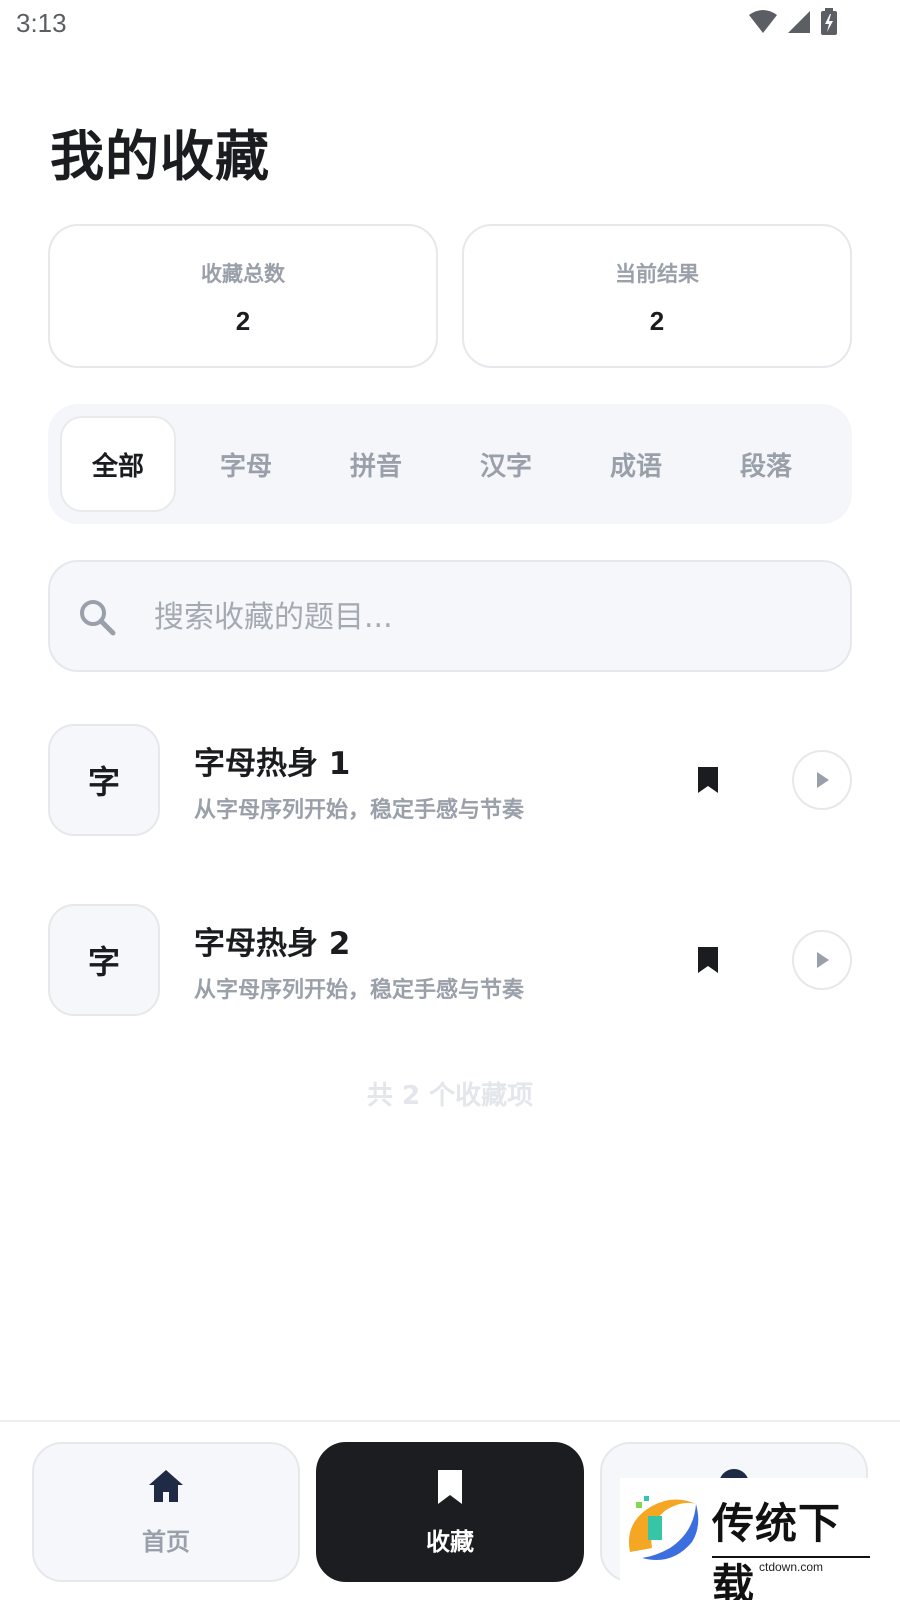 The width and height of the screenshot is (900, 1600). Describe the element at coordinates (243, 274) in the screenshot. I see `stat-label: 收藏总数` at that location.